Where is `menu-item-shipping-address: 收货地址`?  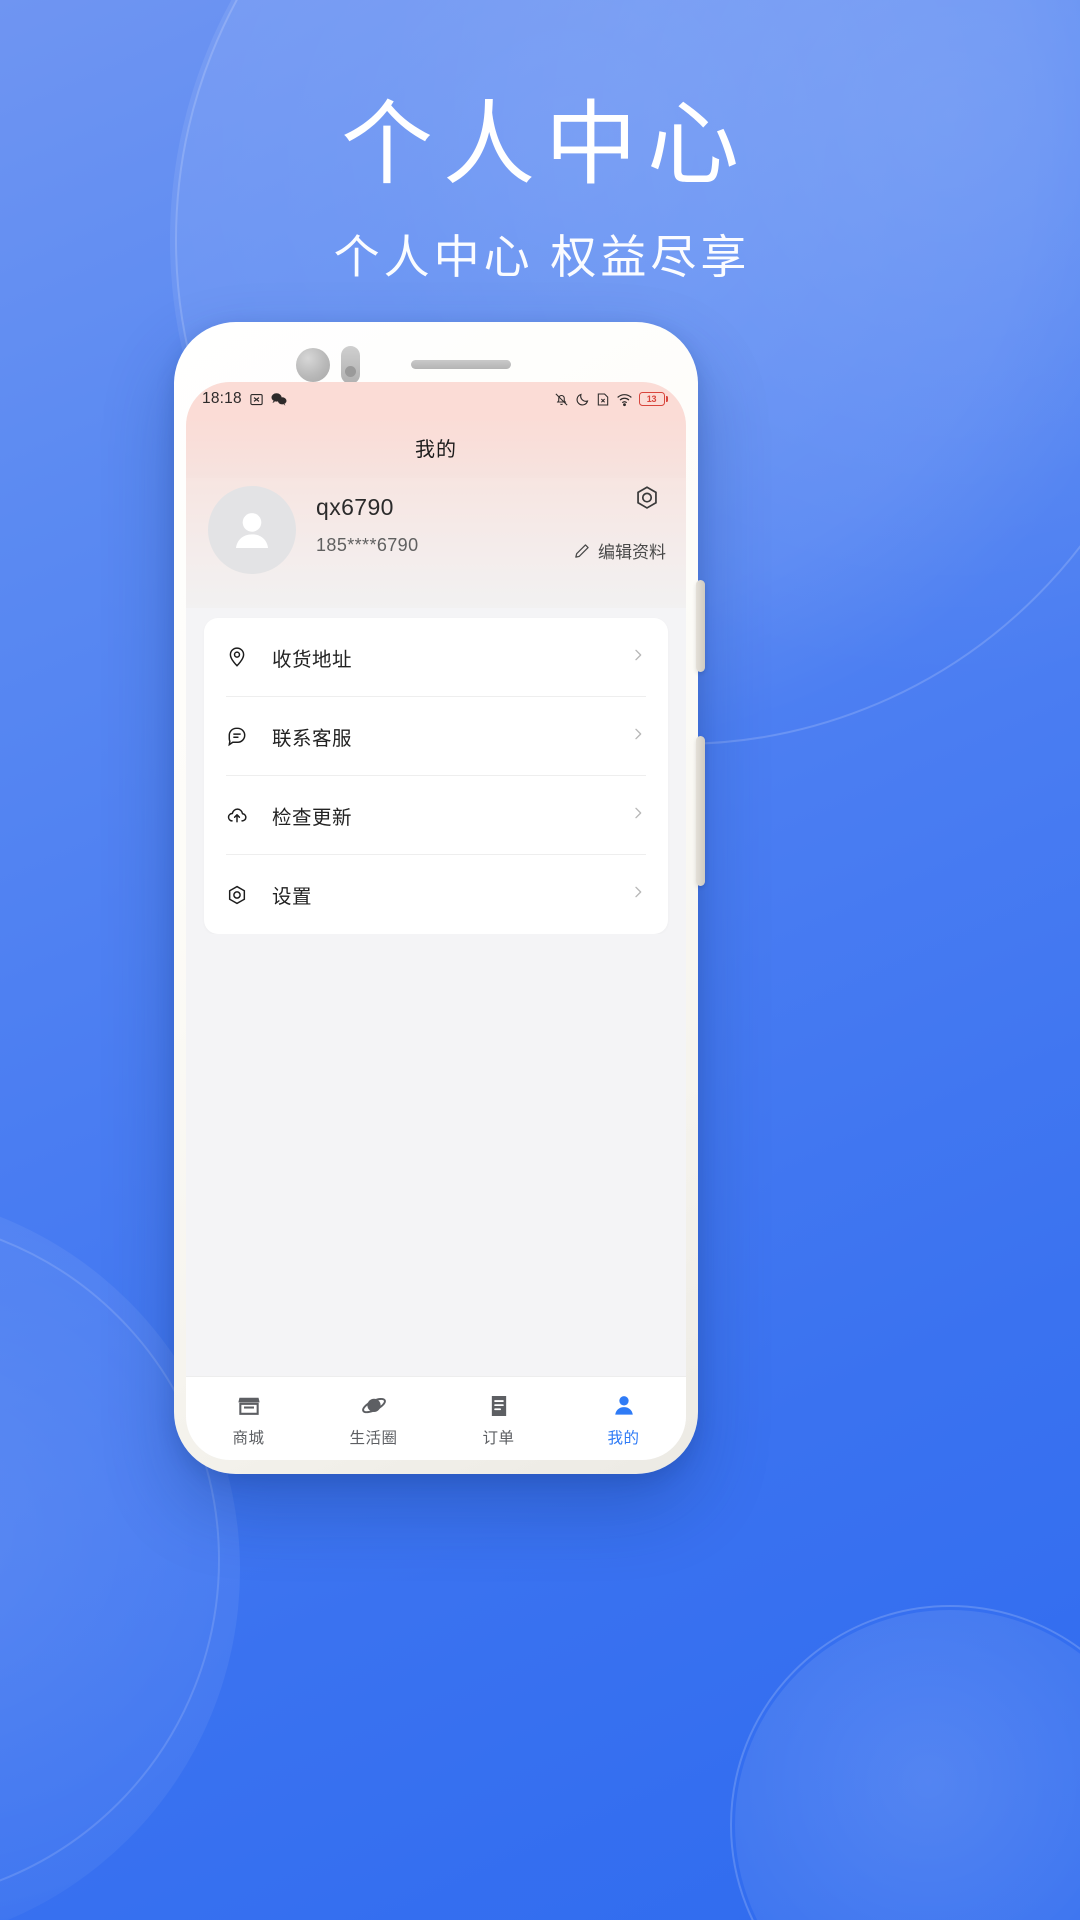 menu-item-shipping-address: 收货地址 is located at coordinates (436, 657).